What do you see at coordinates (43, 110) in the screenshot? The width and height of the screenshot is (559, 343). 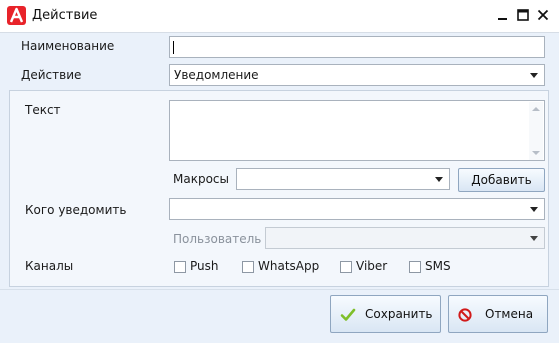 I see `text-label: Текст` at bounding box center [43, 110].